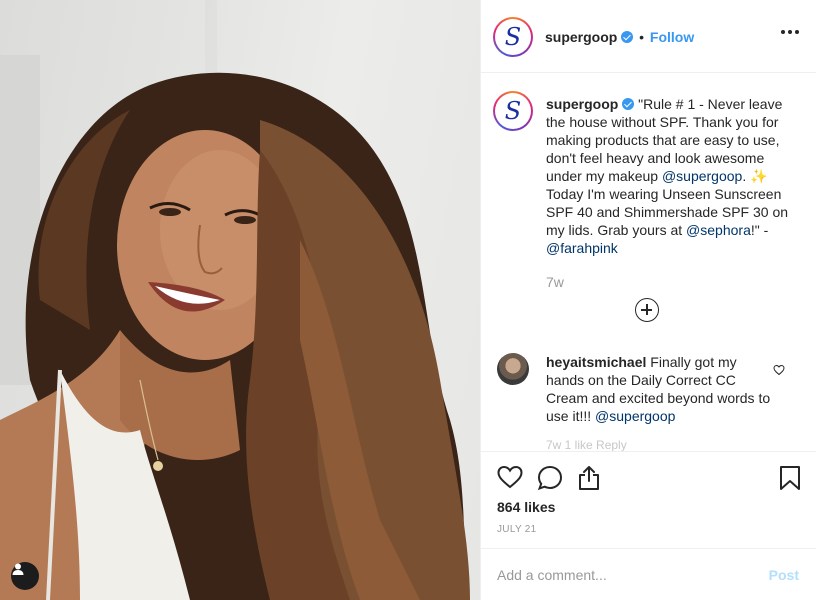 Image resolution: width=816 pixels, height=600 pixels. I want to click on comment-username: heyaitsmichael, so click(596, 362).